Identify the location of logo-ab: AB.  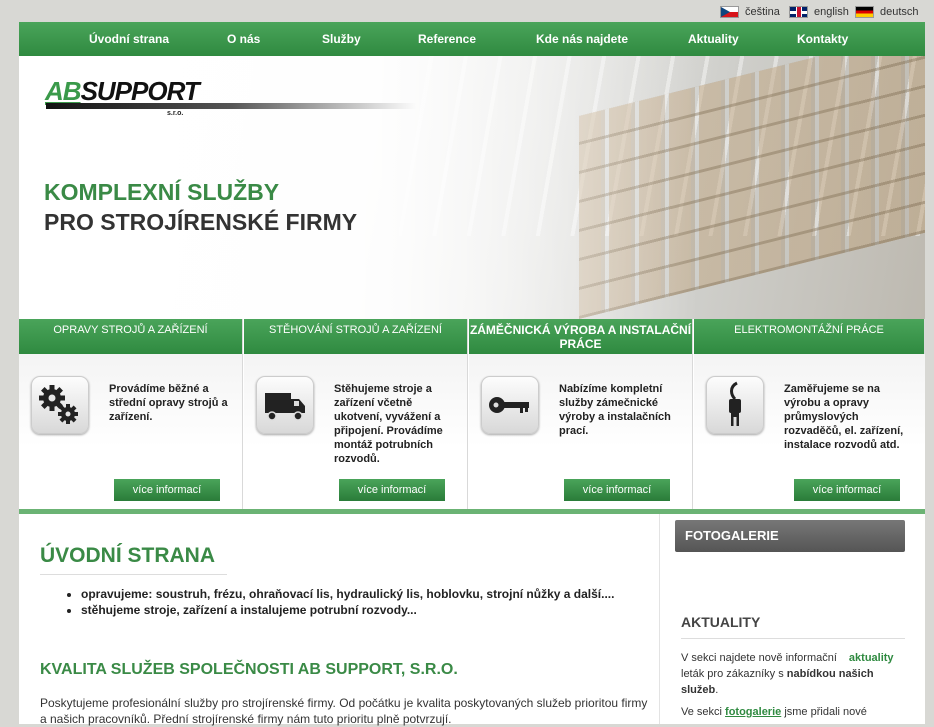
(63, 91).